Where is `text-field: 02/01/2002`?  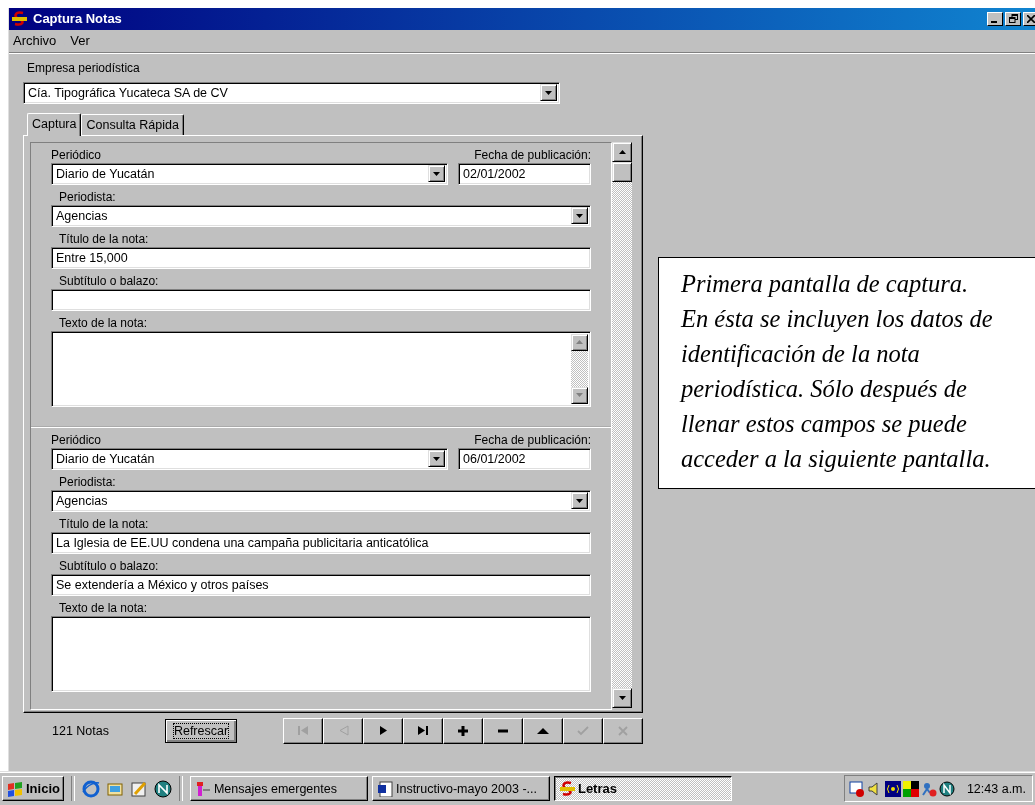
text-field: 02/01/2002 is located at coordinates (524, 174).